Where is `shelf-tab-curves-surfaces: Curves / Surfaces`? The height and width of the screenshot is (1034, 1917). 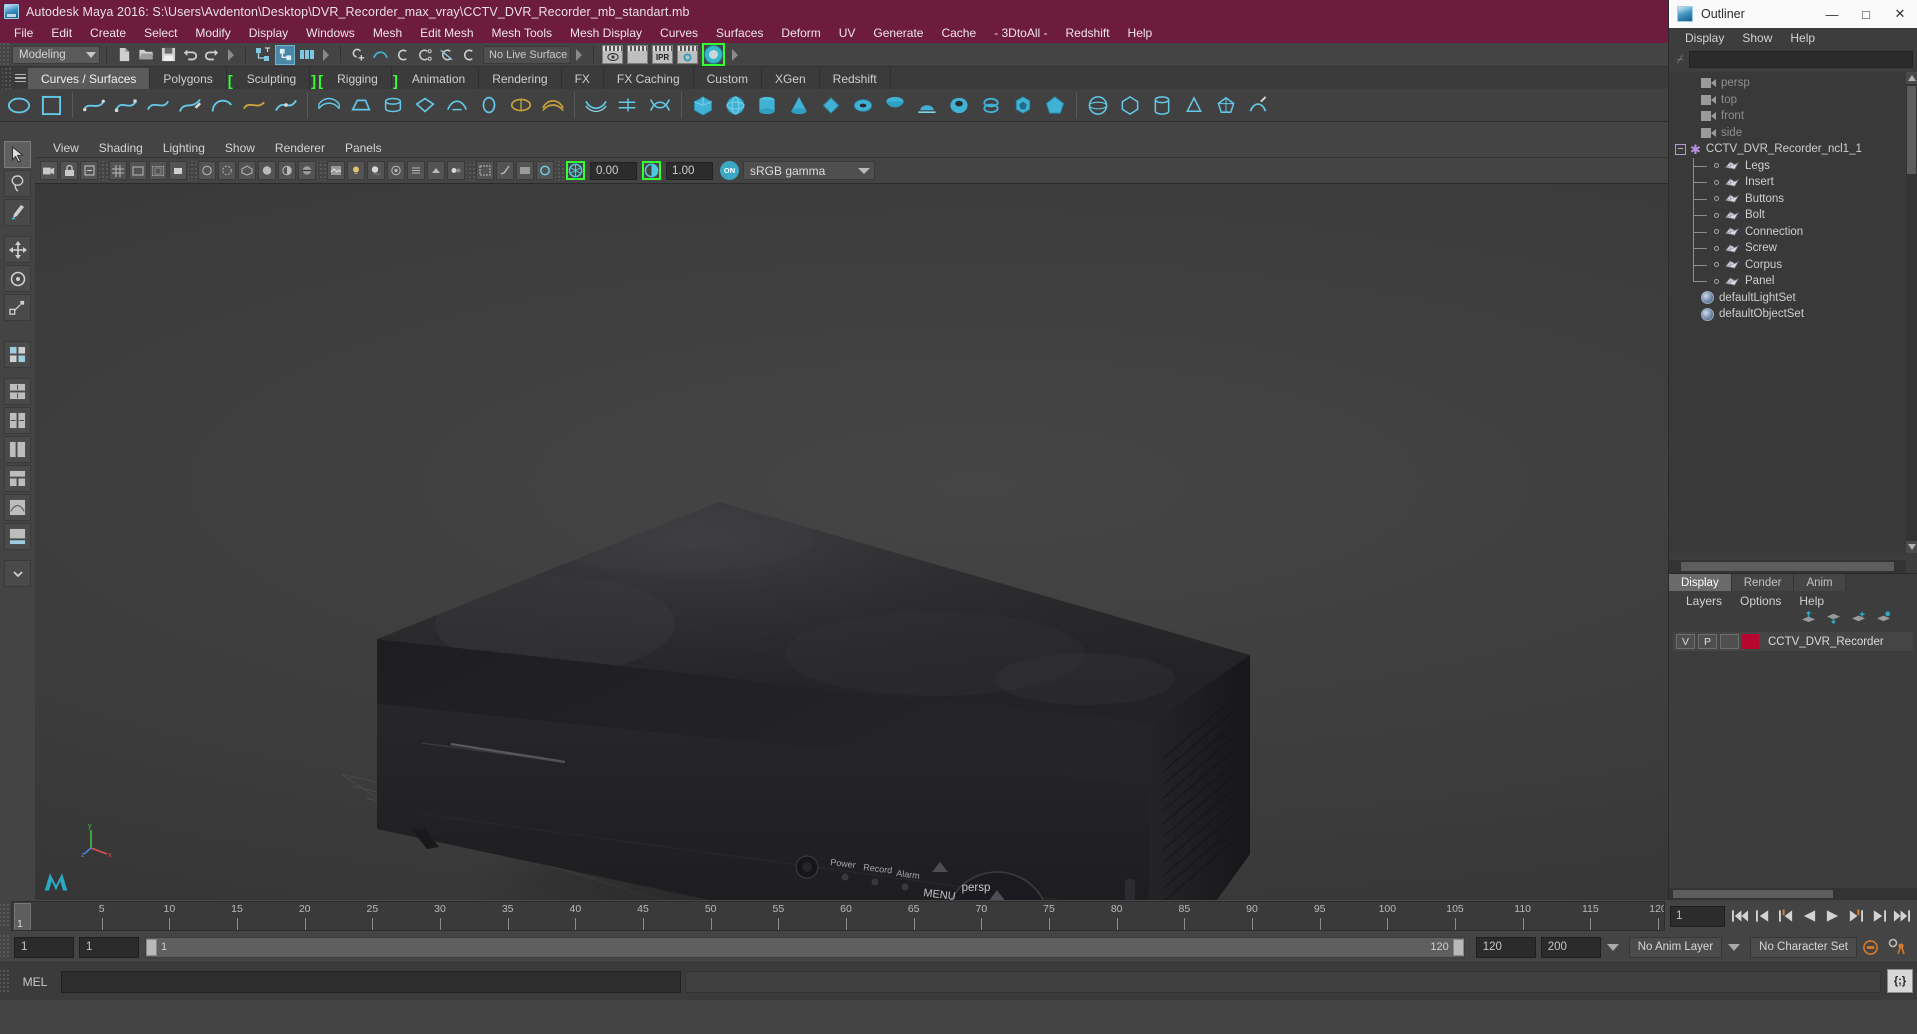 shelf-tab-curves-surfaces: Curves / Surfaces is located at coordinates (89, 78).